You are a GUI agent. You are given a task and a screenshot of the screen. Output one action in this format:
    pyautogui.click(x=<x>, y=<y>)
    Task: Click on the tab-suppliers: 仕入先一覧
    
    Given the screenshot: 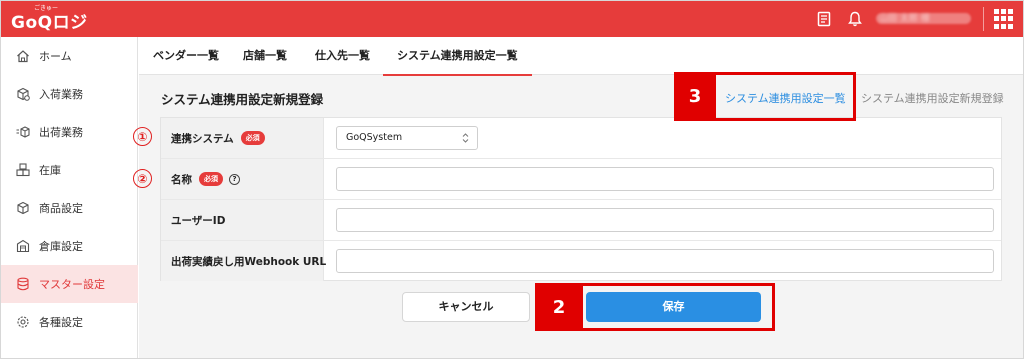 What is the action you would take?
    pyautogui.click(x=342, y=56)
    